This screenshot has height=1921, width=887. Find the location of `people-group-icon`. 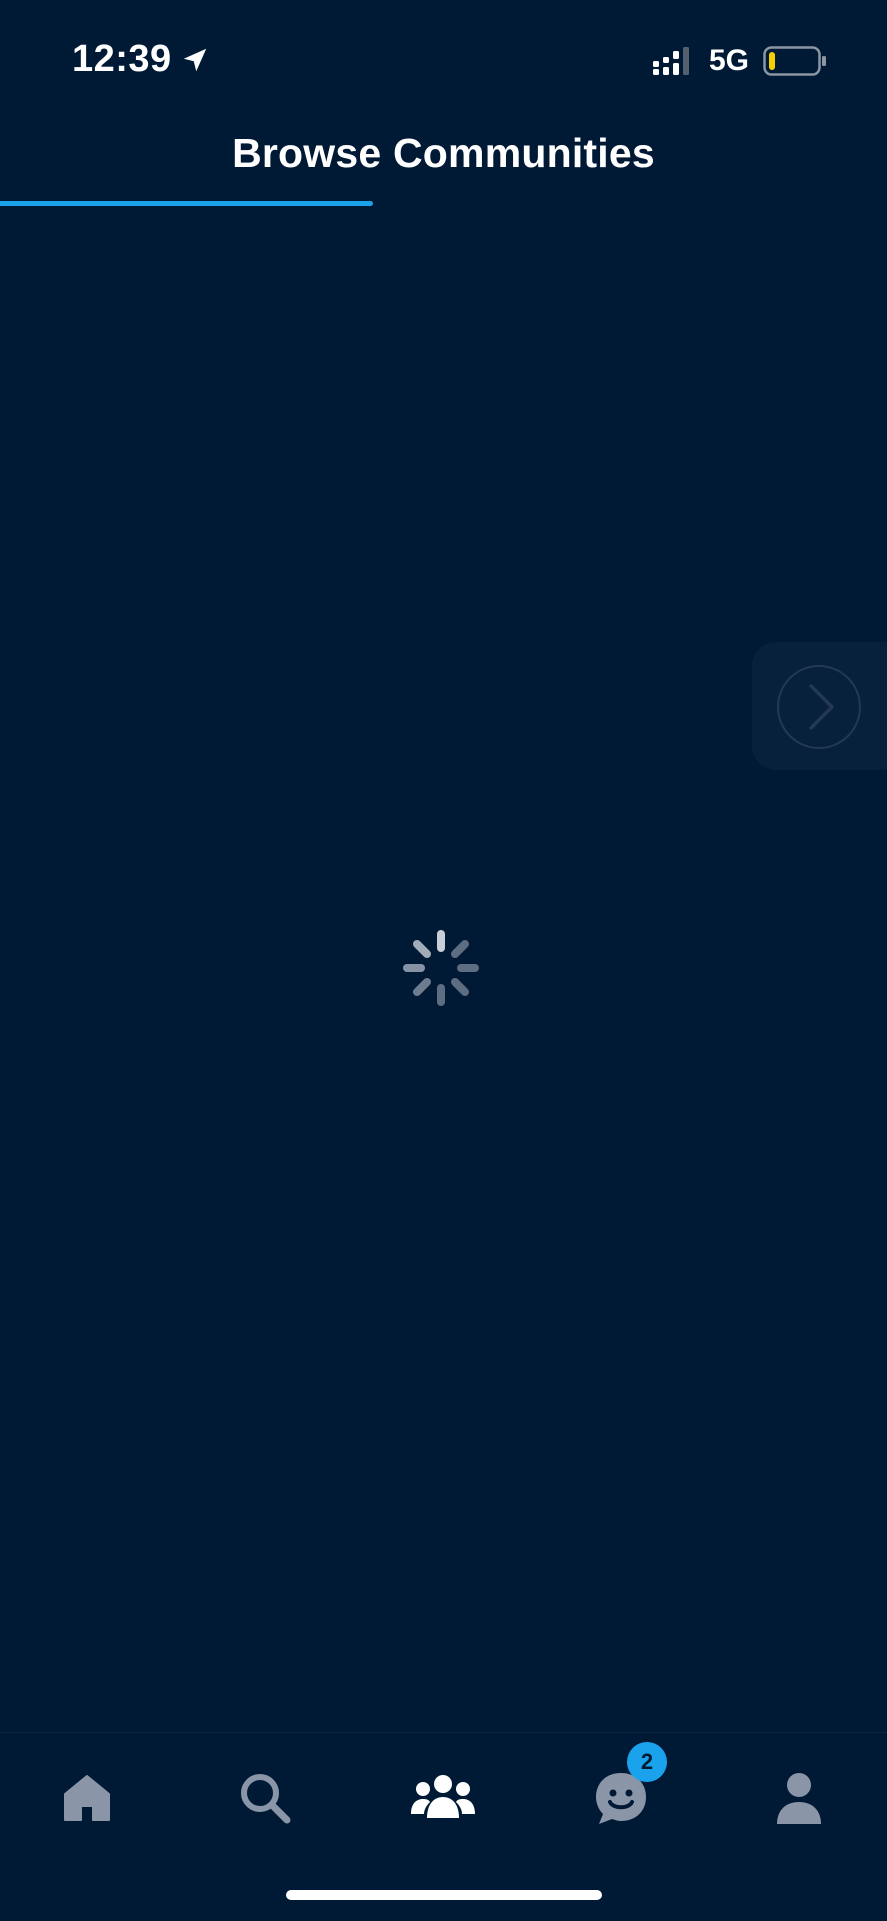

people-group-icon is located at coordinates (443, 1796).